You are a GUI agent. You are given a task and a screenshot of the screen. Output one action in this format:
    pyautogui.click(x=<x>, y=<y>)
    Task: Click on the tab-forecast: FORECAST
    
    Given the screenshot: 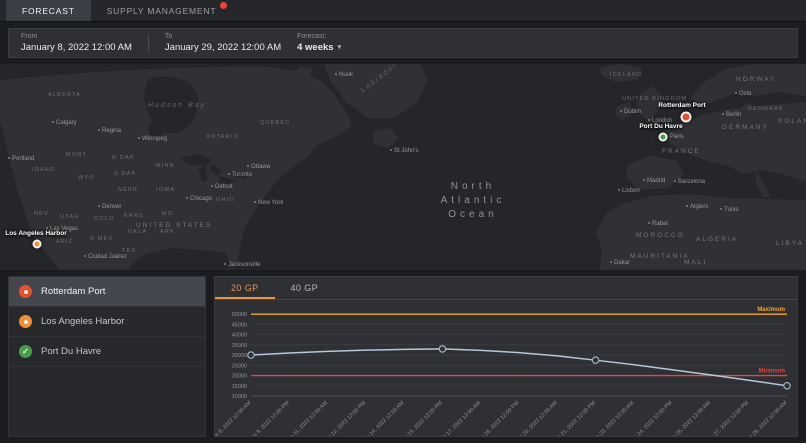 What is the action you would take?
    pyautogui.click(x=48, y=10)
    